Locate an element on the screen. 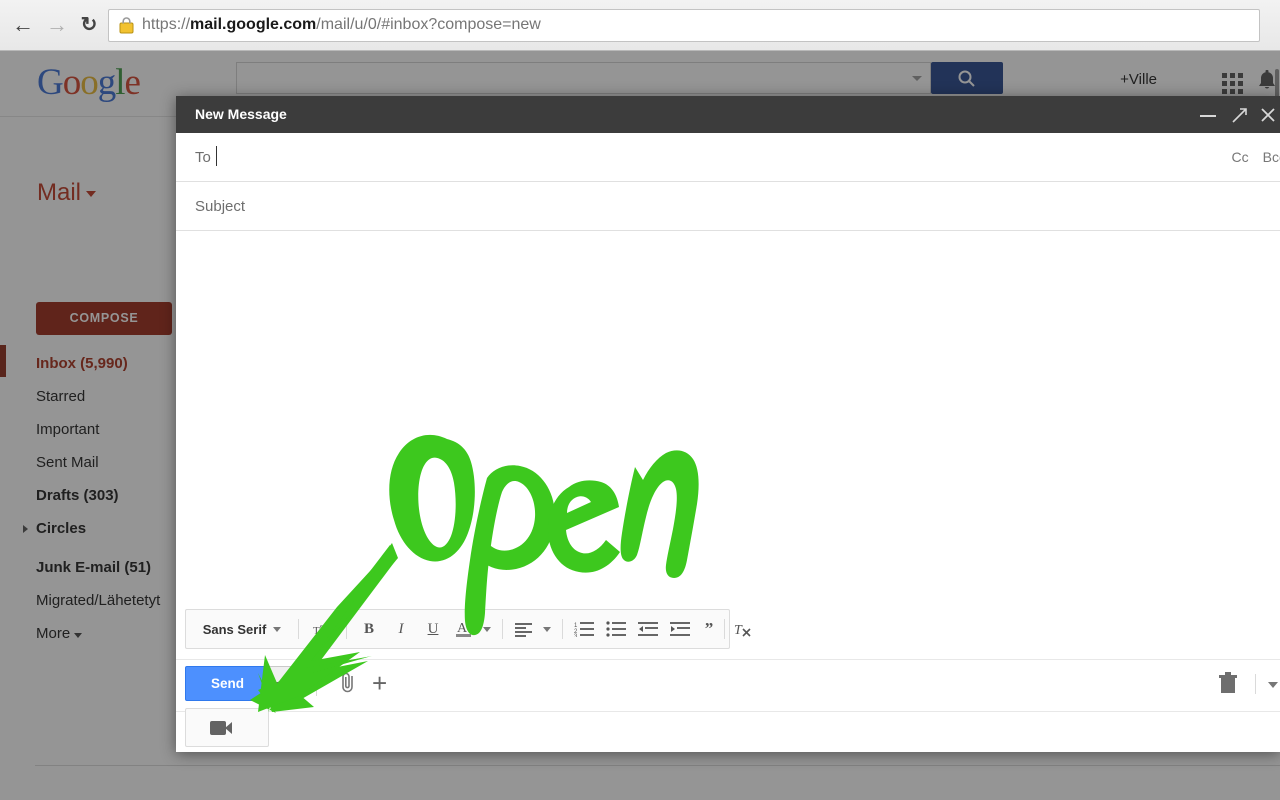  expand-button is located at coordinates (1240, 114).